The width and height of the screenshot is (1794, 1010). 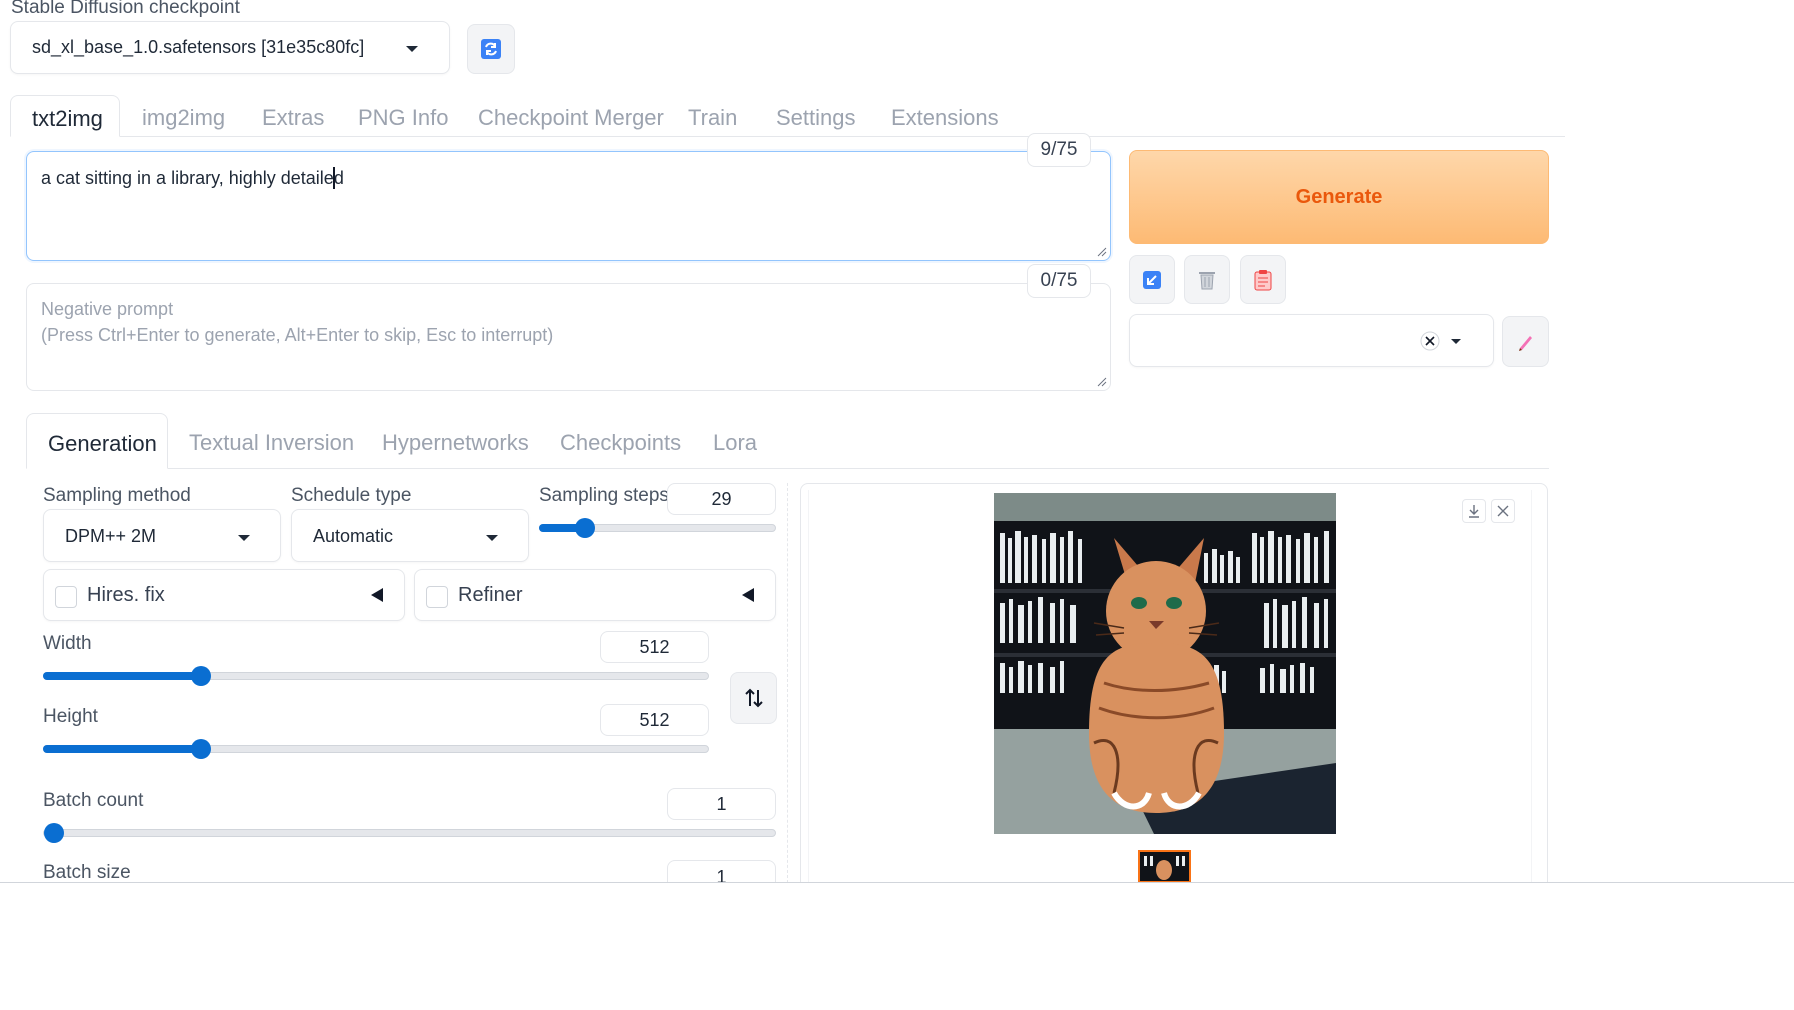 What do you see at coordinates (721, 804) in the screenshot?
I see `batch-count-input: 1` at bounding box center [721, 804].